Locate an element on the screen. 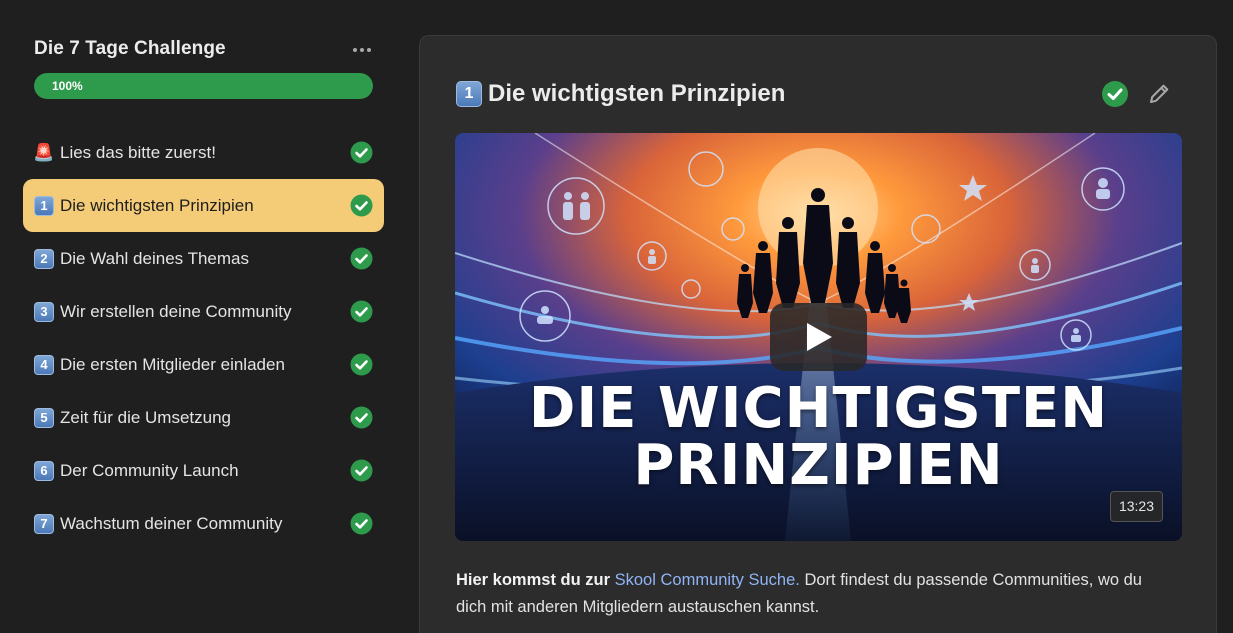 The height and width of the screenshot is (633, 1233). description-bold: Hier kommst du zur is located at coordinates (533, 580).